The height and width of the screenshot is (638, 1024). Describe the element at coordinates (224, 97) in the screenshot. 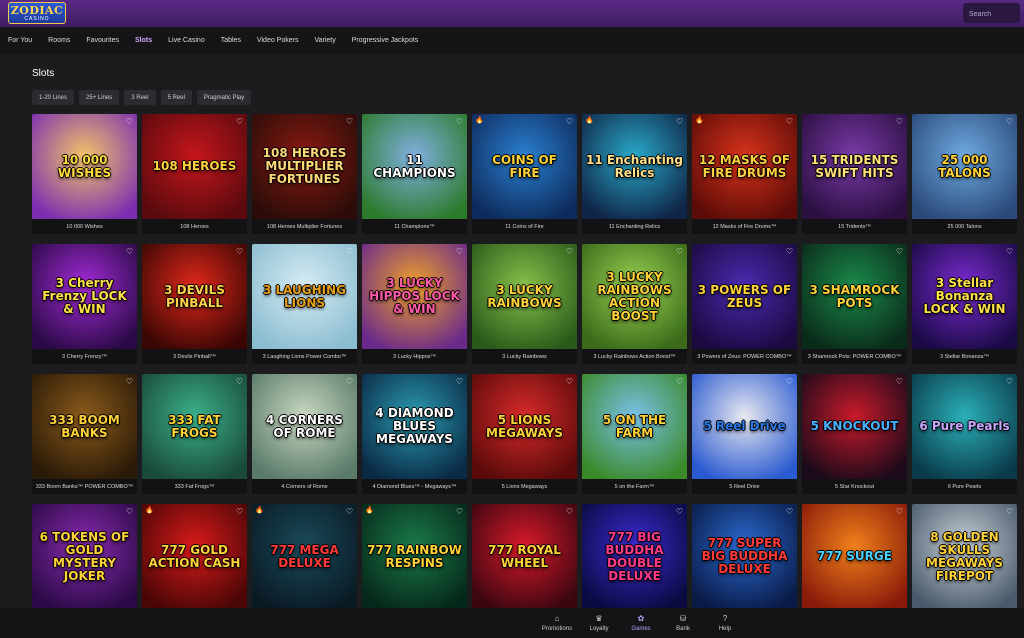

I see `filter-chip: Pragmatic Play` at that location.